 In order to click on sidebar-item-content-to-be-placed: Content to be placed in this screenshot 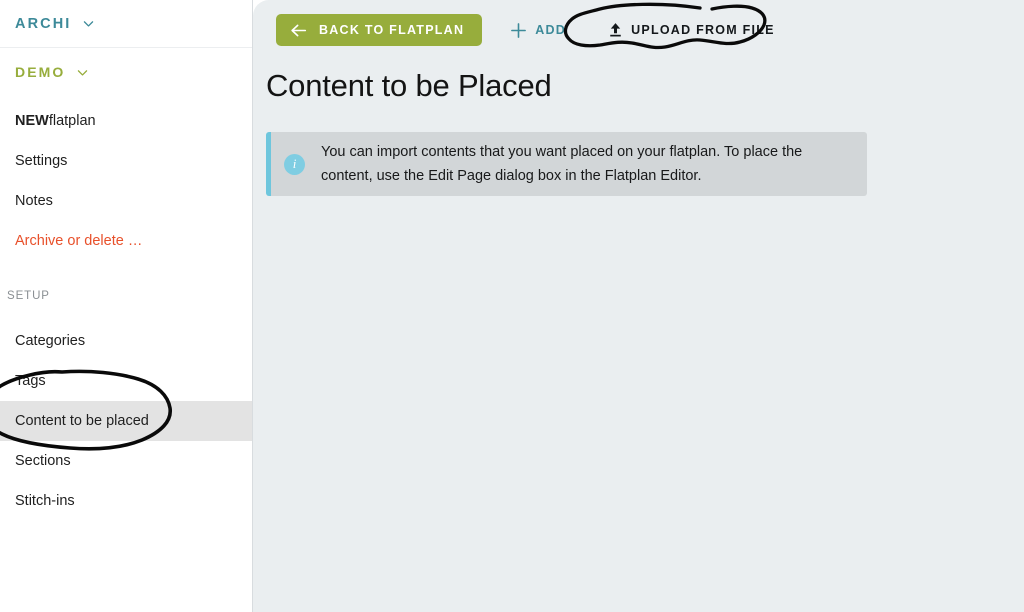, I will do `click(126, 421)`.